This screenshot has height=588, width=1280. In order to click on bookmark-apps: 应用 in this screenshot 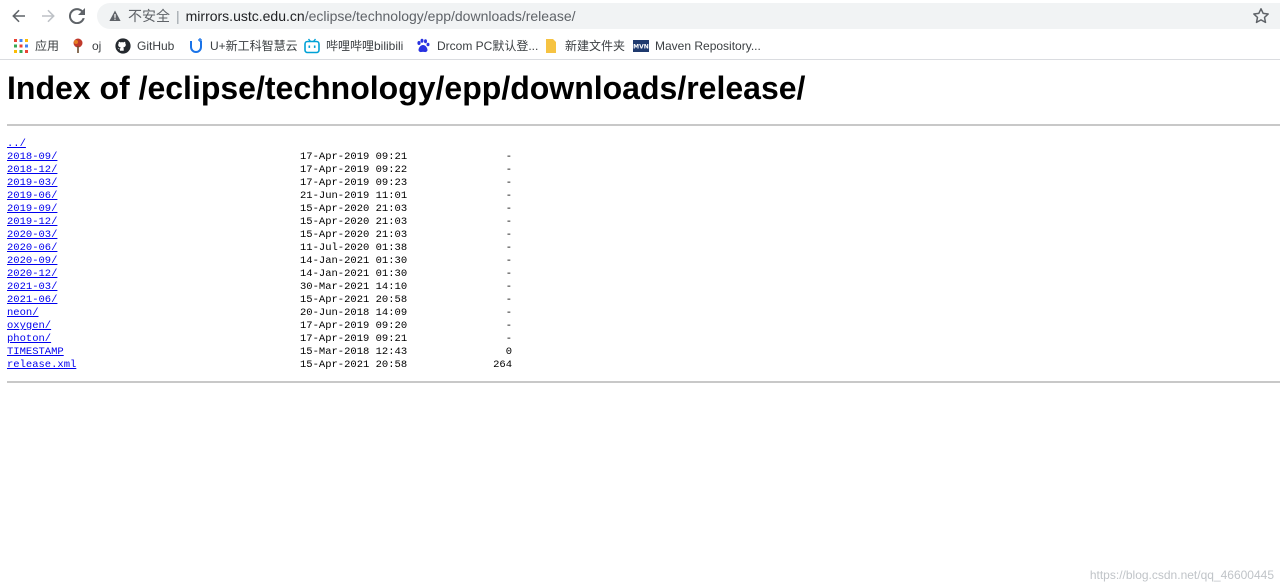, I will do `click(36, 45)`.